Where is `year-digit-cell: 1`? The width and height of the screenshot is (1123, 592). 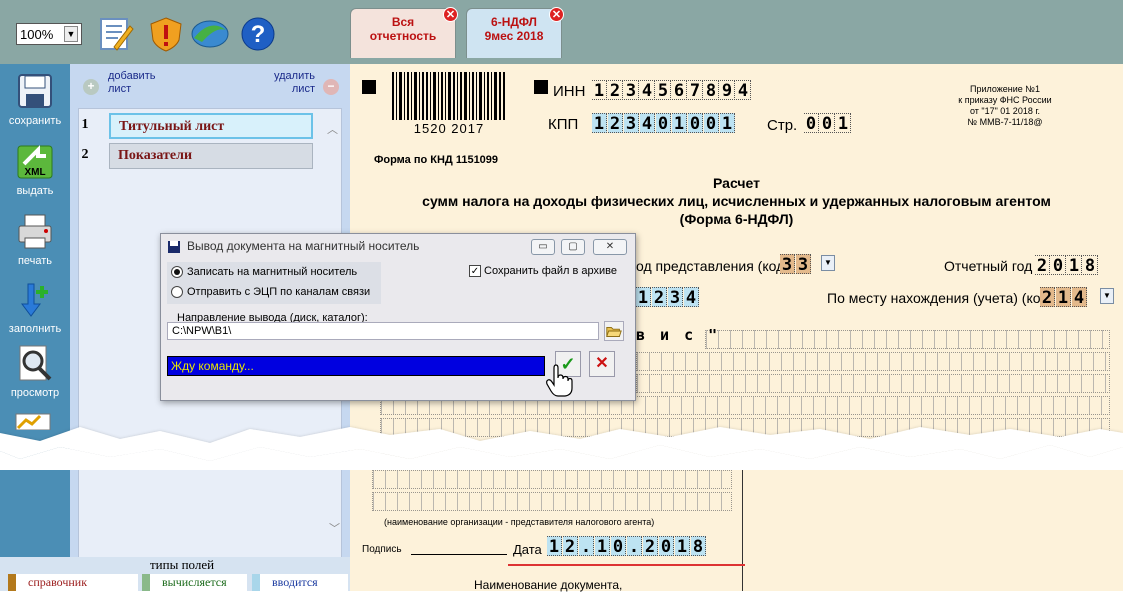
year-digit-cell: 1 is located at coordinates (1074, 265).